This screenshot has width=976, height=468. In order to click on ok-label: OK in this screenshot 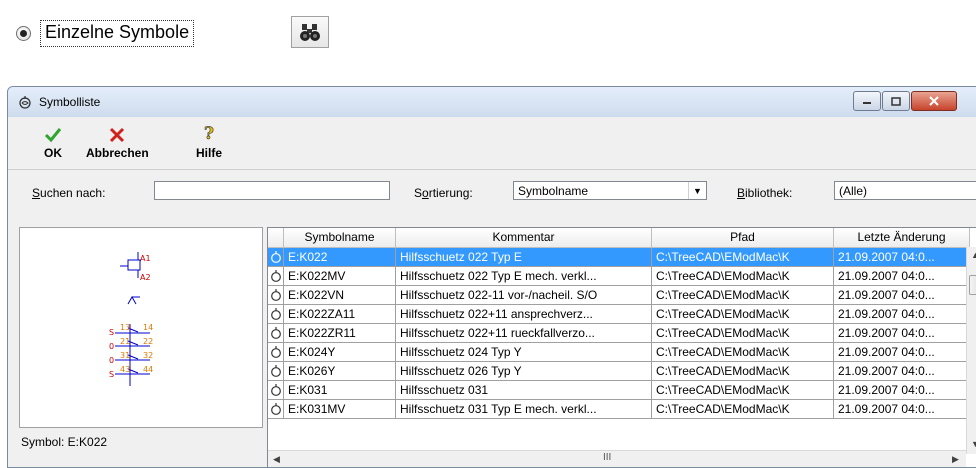, I will do `click(53, 153)`.